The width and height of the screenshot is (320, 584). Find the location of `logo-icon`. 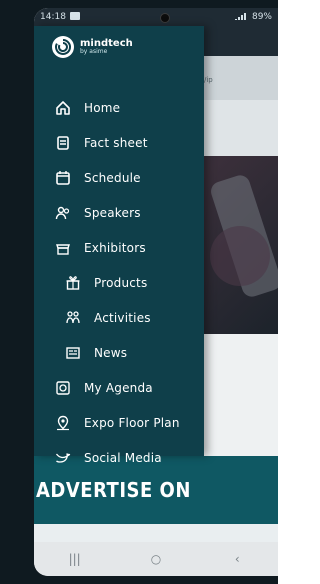

logo-icon is located at coordinates (63, 47).